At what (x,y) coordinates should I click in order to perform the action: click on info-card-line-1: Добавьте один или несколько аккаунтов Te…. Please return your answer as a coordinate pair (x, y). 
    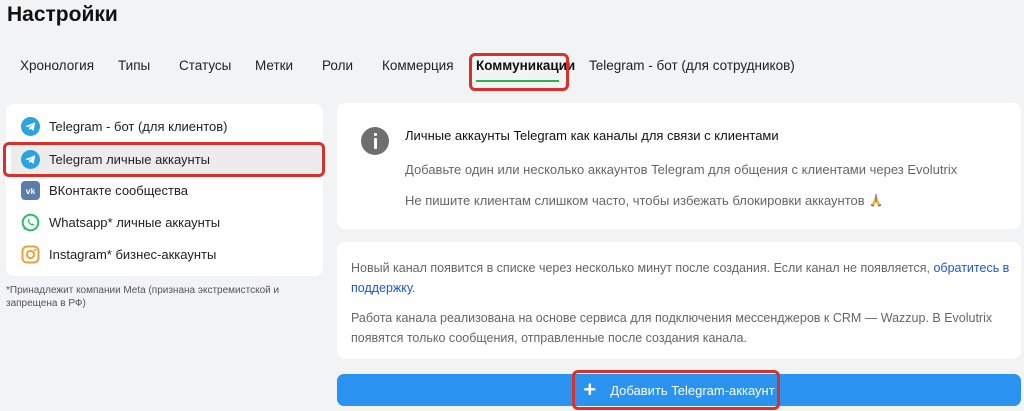
    Looking at the image, I should click on (681, 169).